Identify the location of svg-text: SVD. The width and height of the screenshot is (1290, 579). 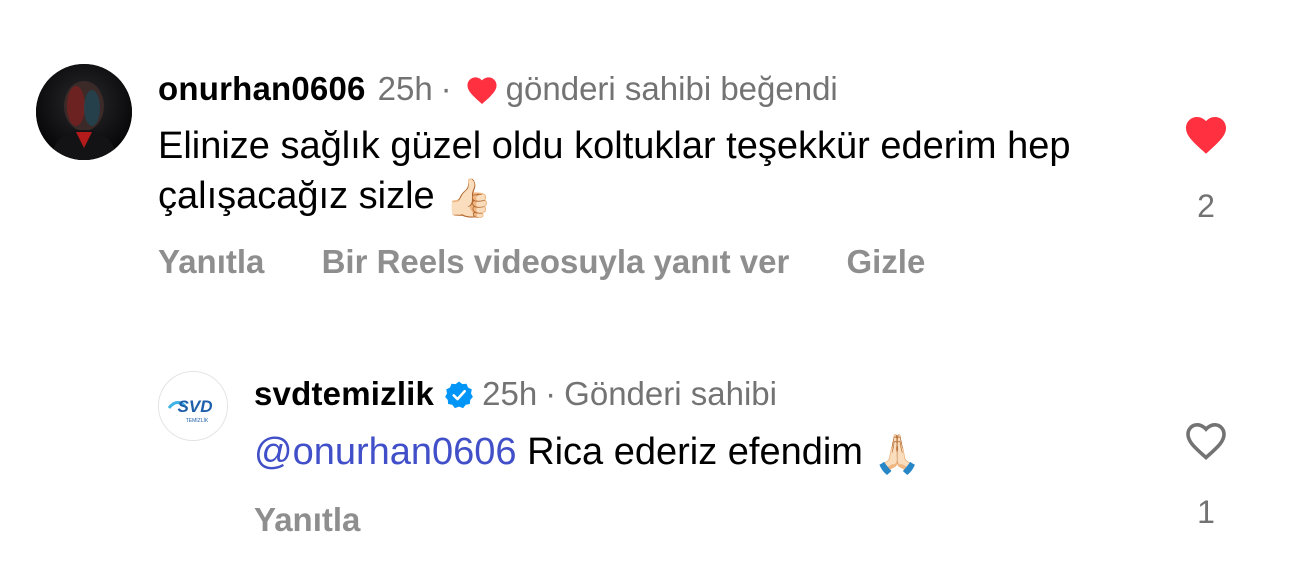
(195, 406).